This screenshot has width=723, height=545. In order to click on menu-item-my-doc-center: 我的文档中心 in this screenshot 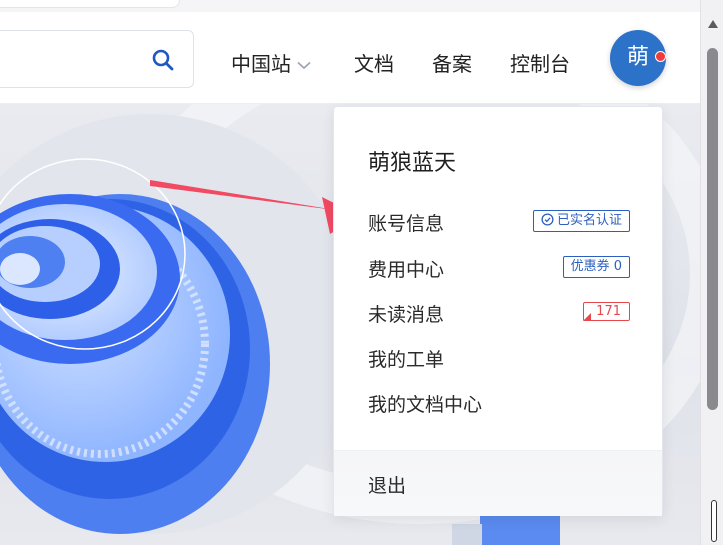, I will do `click(425, 403)`.